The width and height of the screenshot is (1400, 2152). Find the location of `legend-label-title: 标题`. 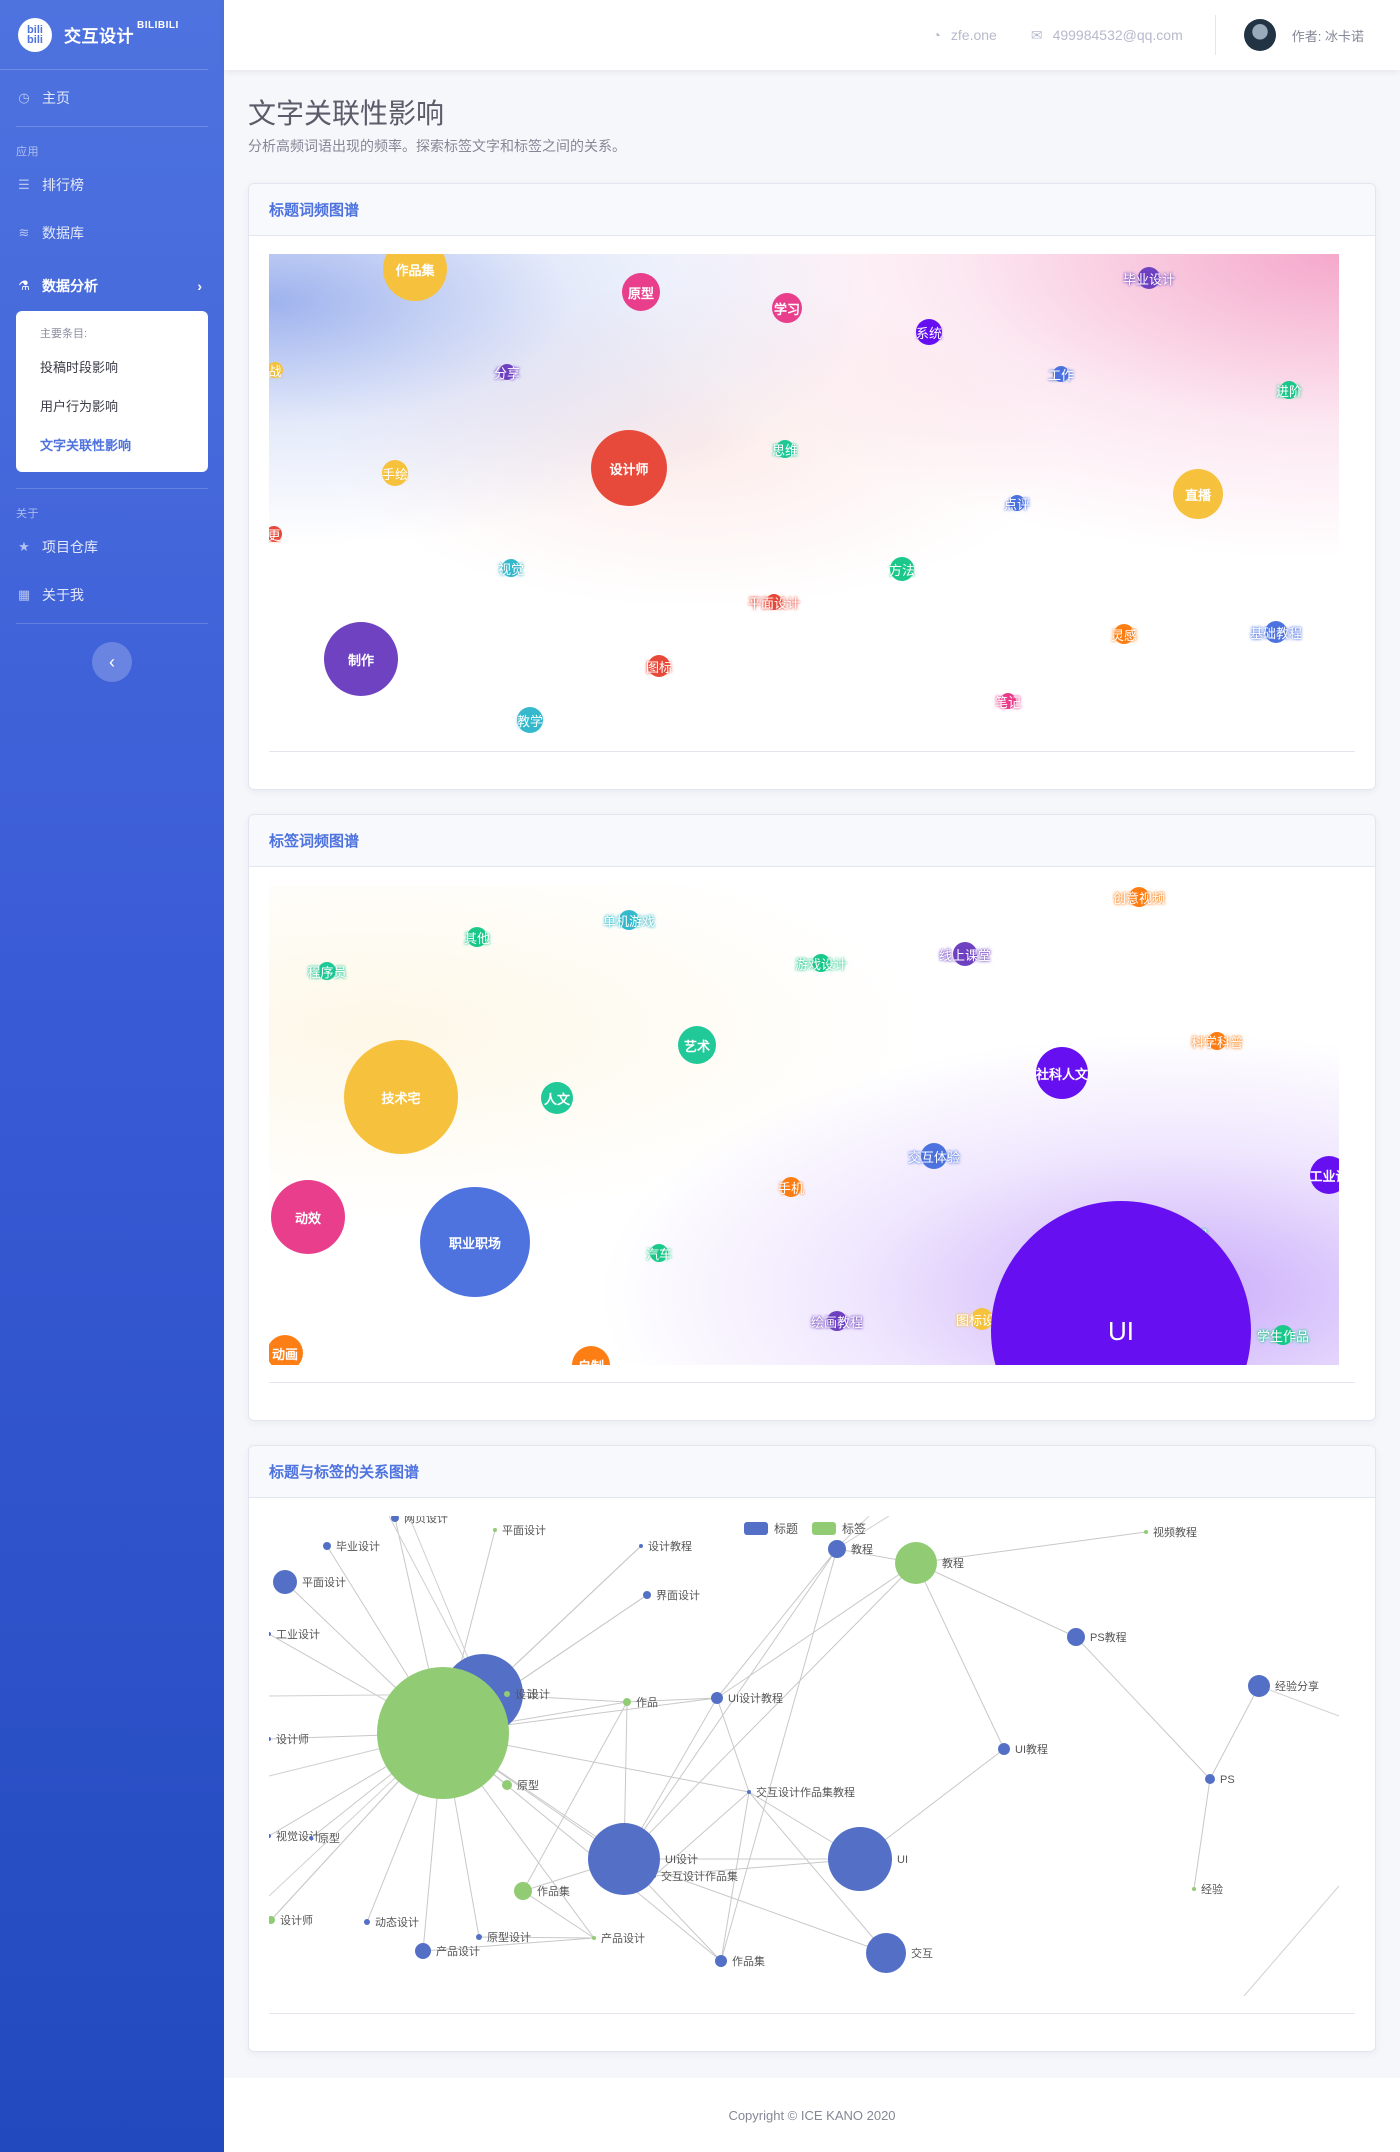

legend-label-title: 标题 is located at coordinates (786, 1528).